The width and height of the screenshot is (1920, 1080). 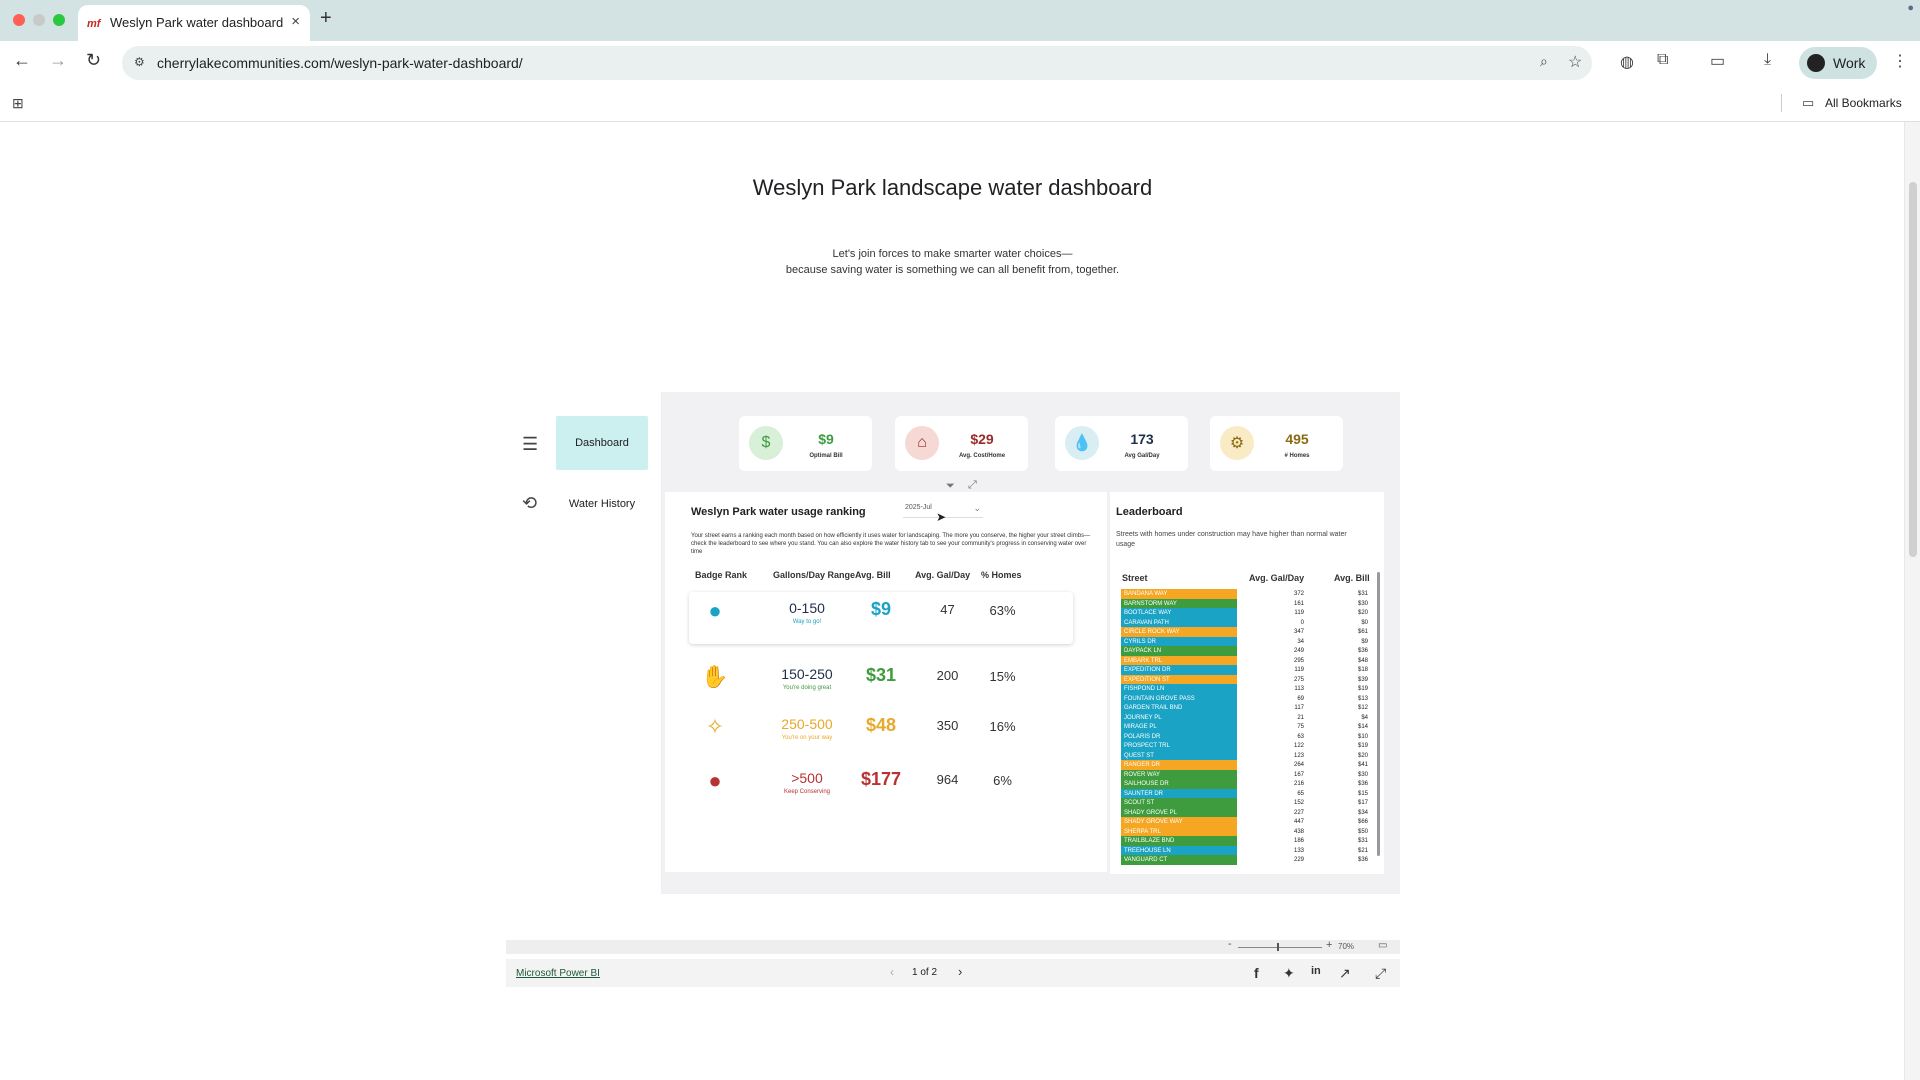 What do you see at coordinates (19, 20) in the screenshot?
I see `close-window-button` at bounding box center [19, 20].